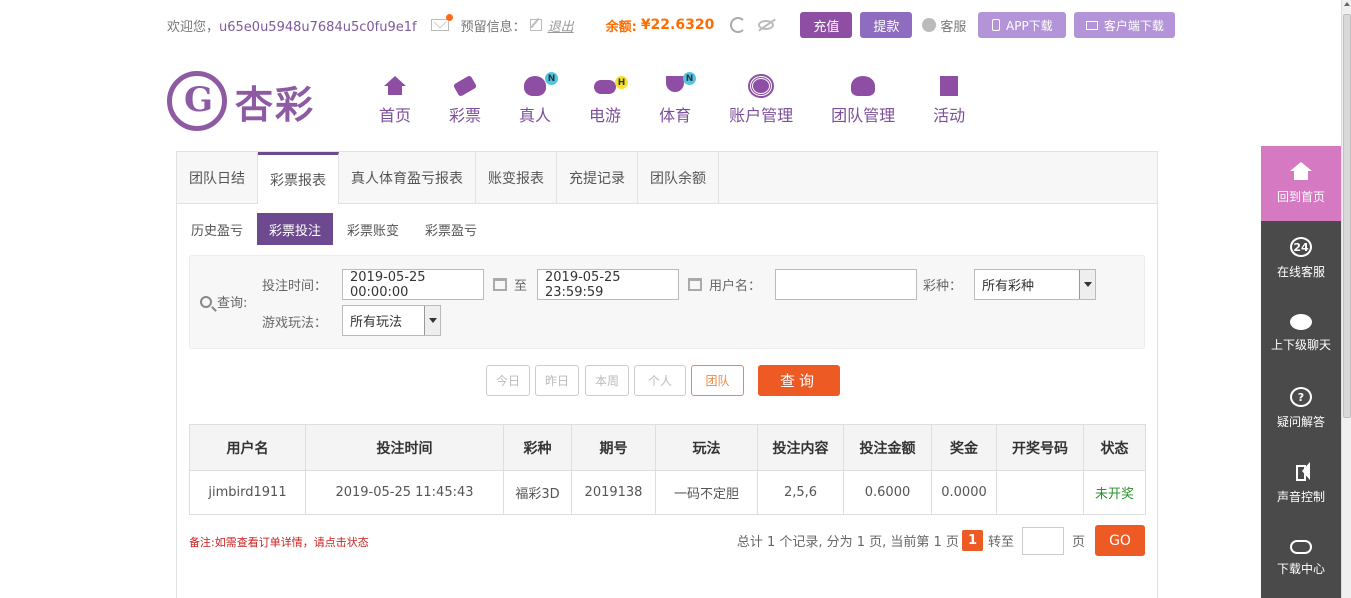  I want to click on personal-button: 个人, so click(660, 380).